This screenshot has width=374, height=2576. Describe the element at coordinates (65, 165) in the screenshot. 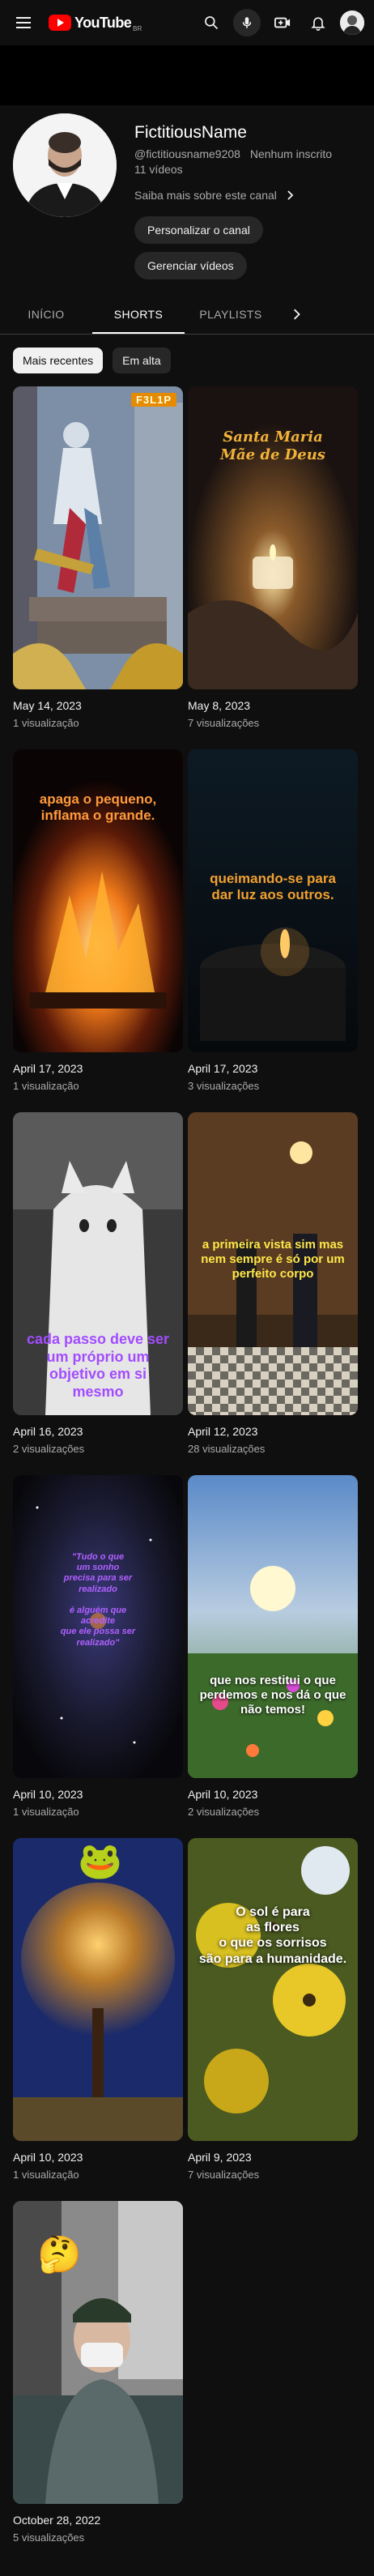

I see `channel-avatar` at that location.